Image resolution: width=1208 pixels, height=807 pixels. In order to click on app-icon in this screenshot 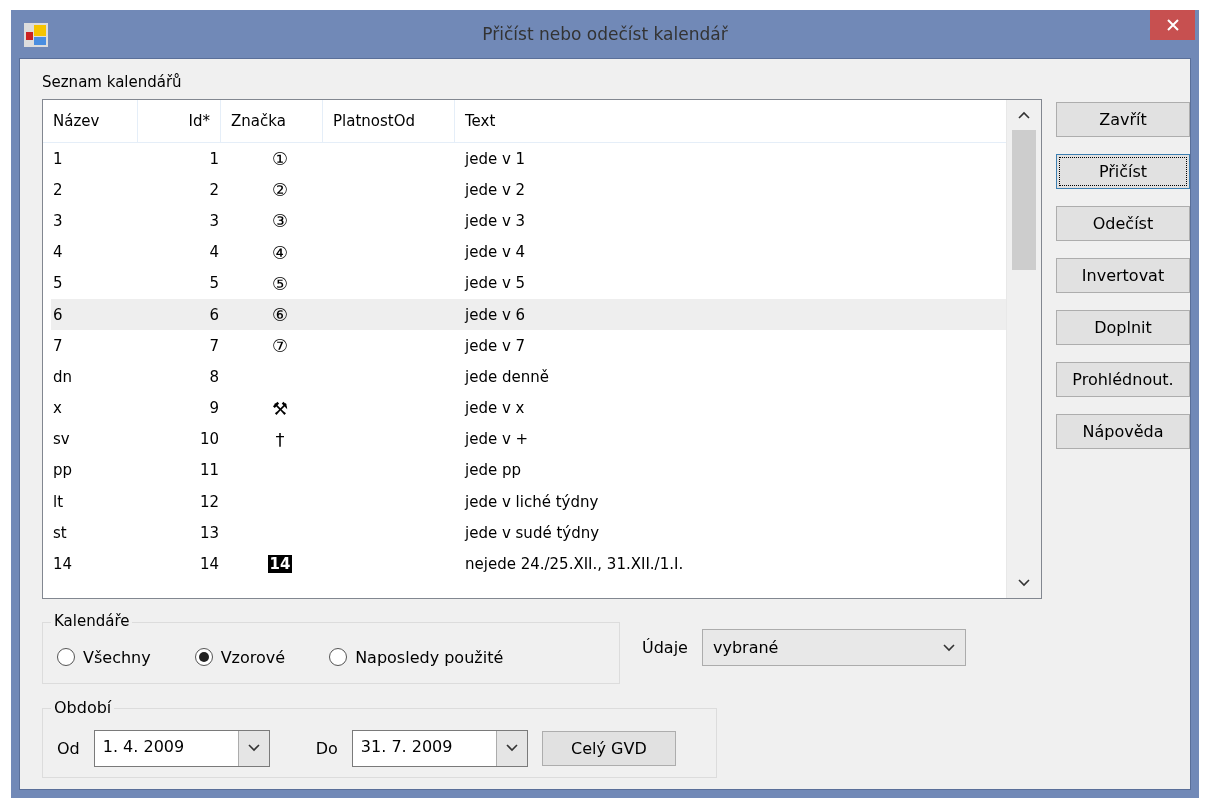, I will do `click(36, 35)`.